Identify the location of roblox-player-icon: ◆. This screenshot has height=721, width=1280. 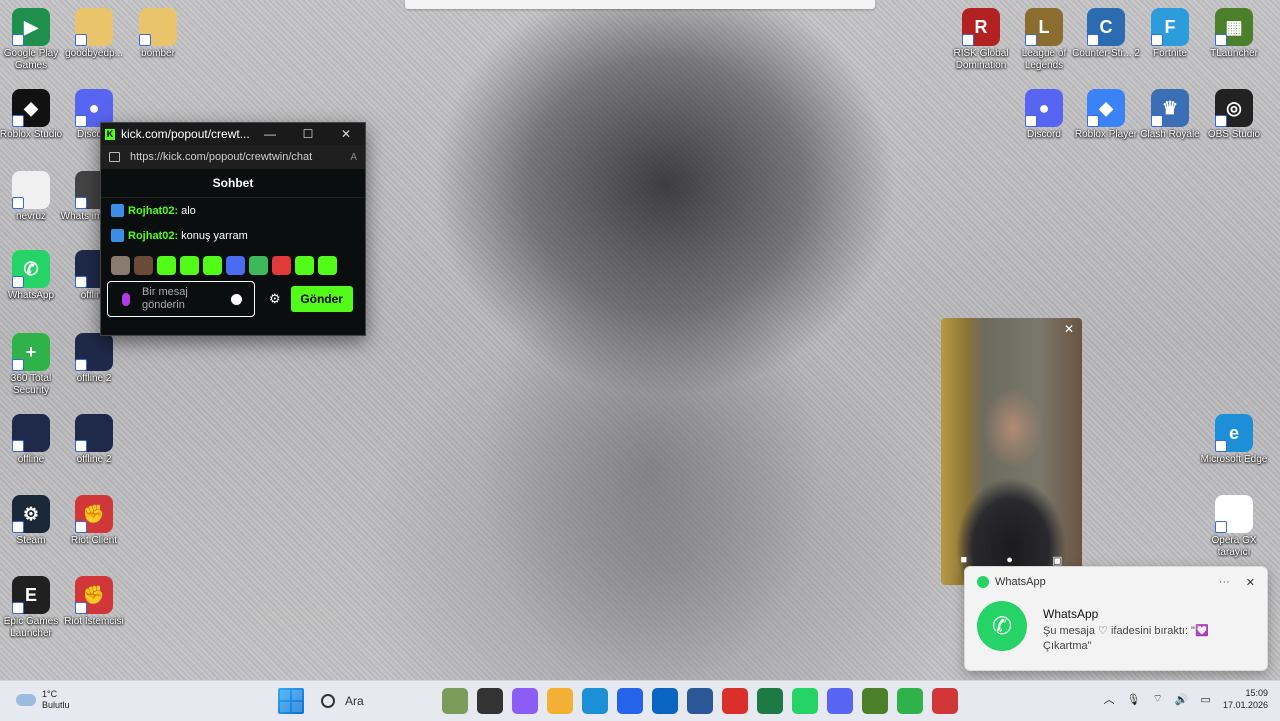
(1106, 108).